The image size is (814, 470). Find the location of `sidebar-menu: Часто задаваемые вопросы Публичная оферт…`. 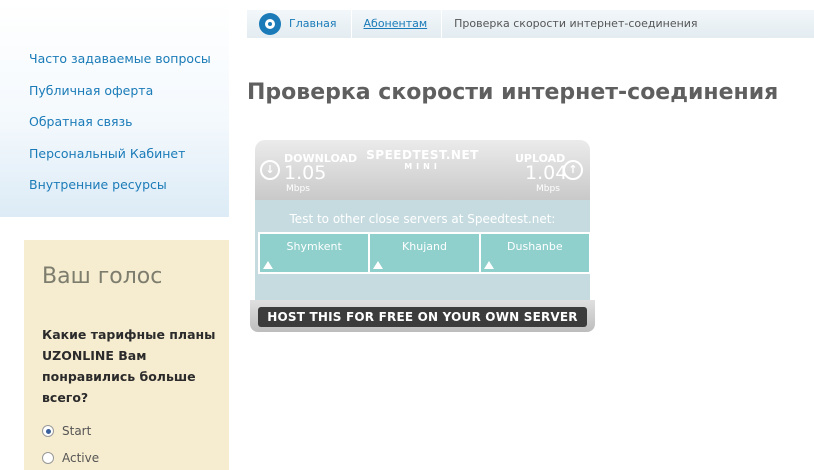

sidebar-menu: Часто задаваемые вопросы Публичная оферт… is located at coordinates (114, 108).